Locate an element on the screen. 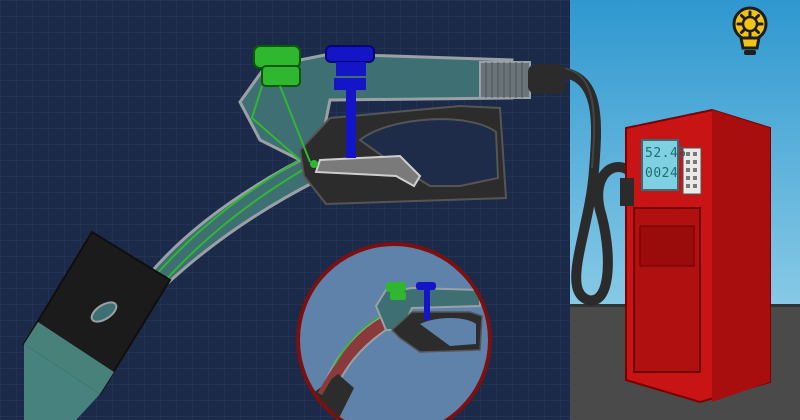  blue-main-valve is located at coordinates (350, 54).